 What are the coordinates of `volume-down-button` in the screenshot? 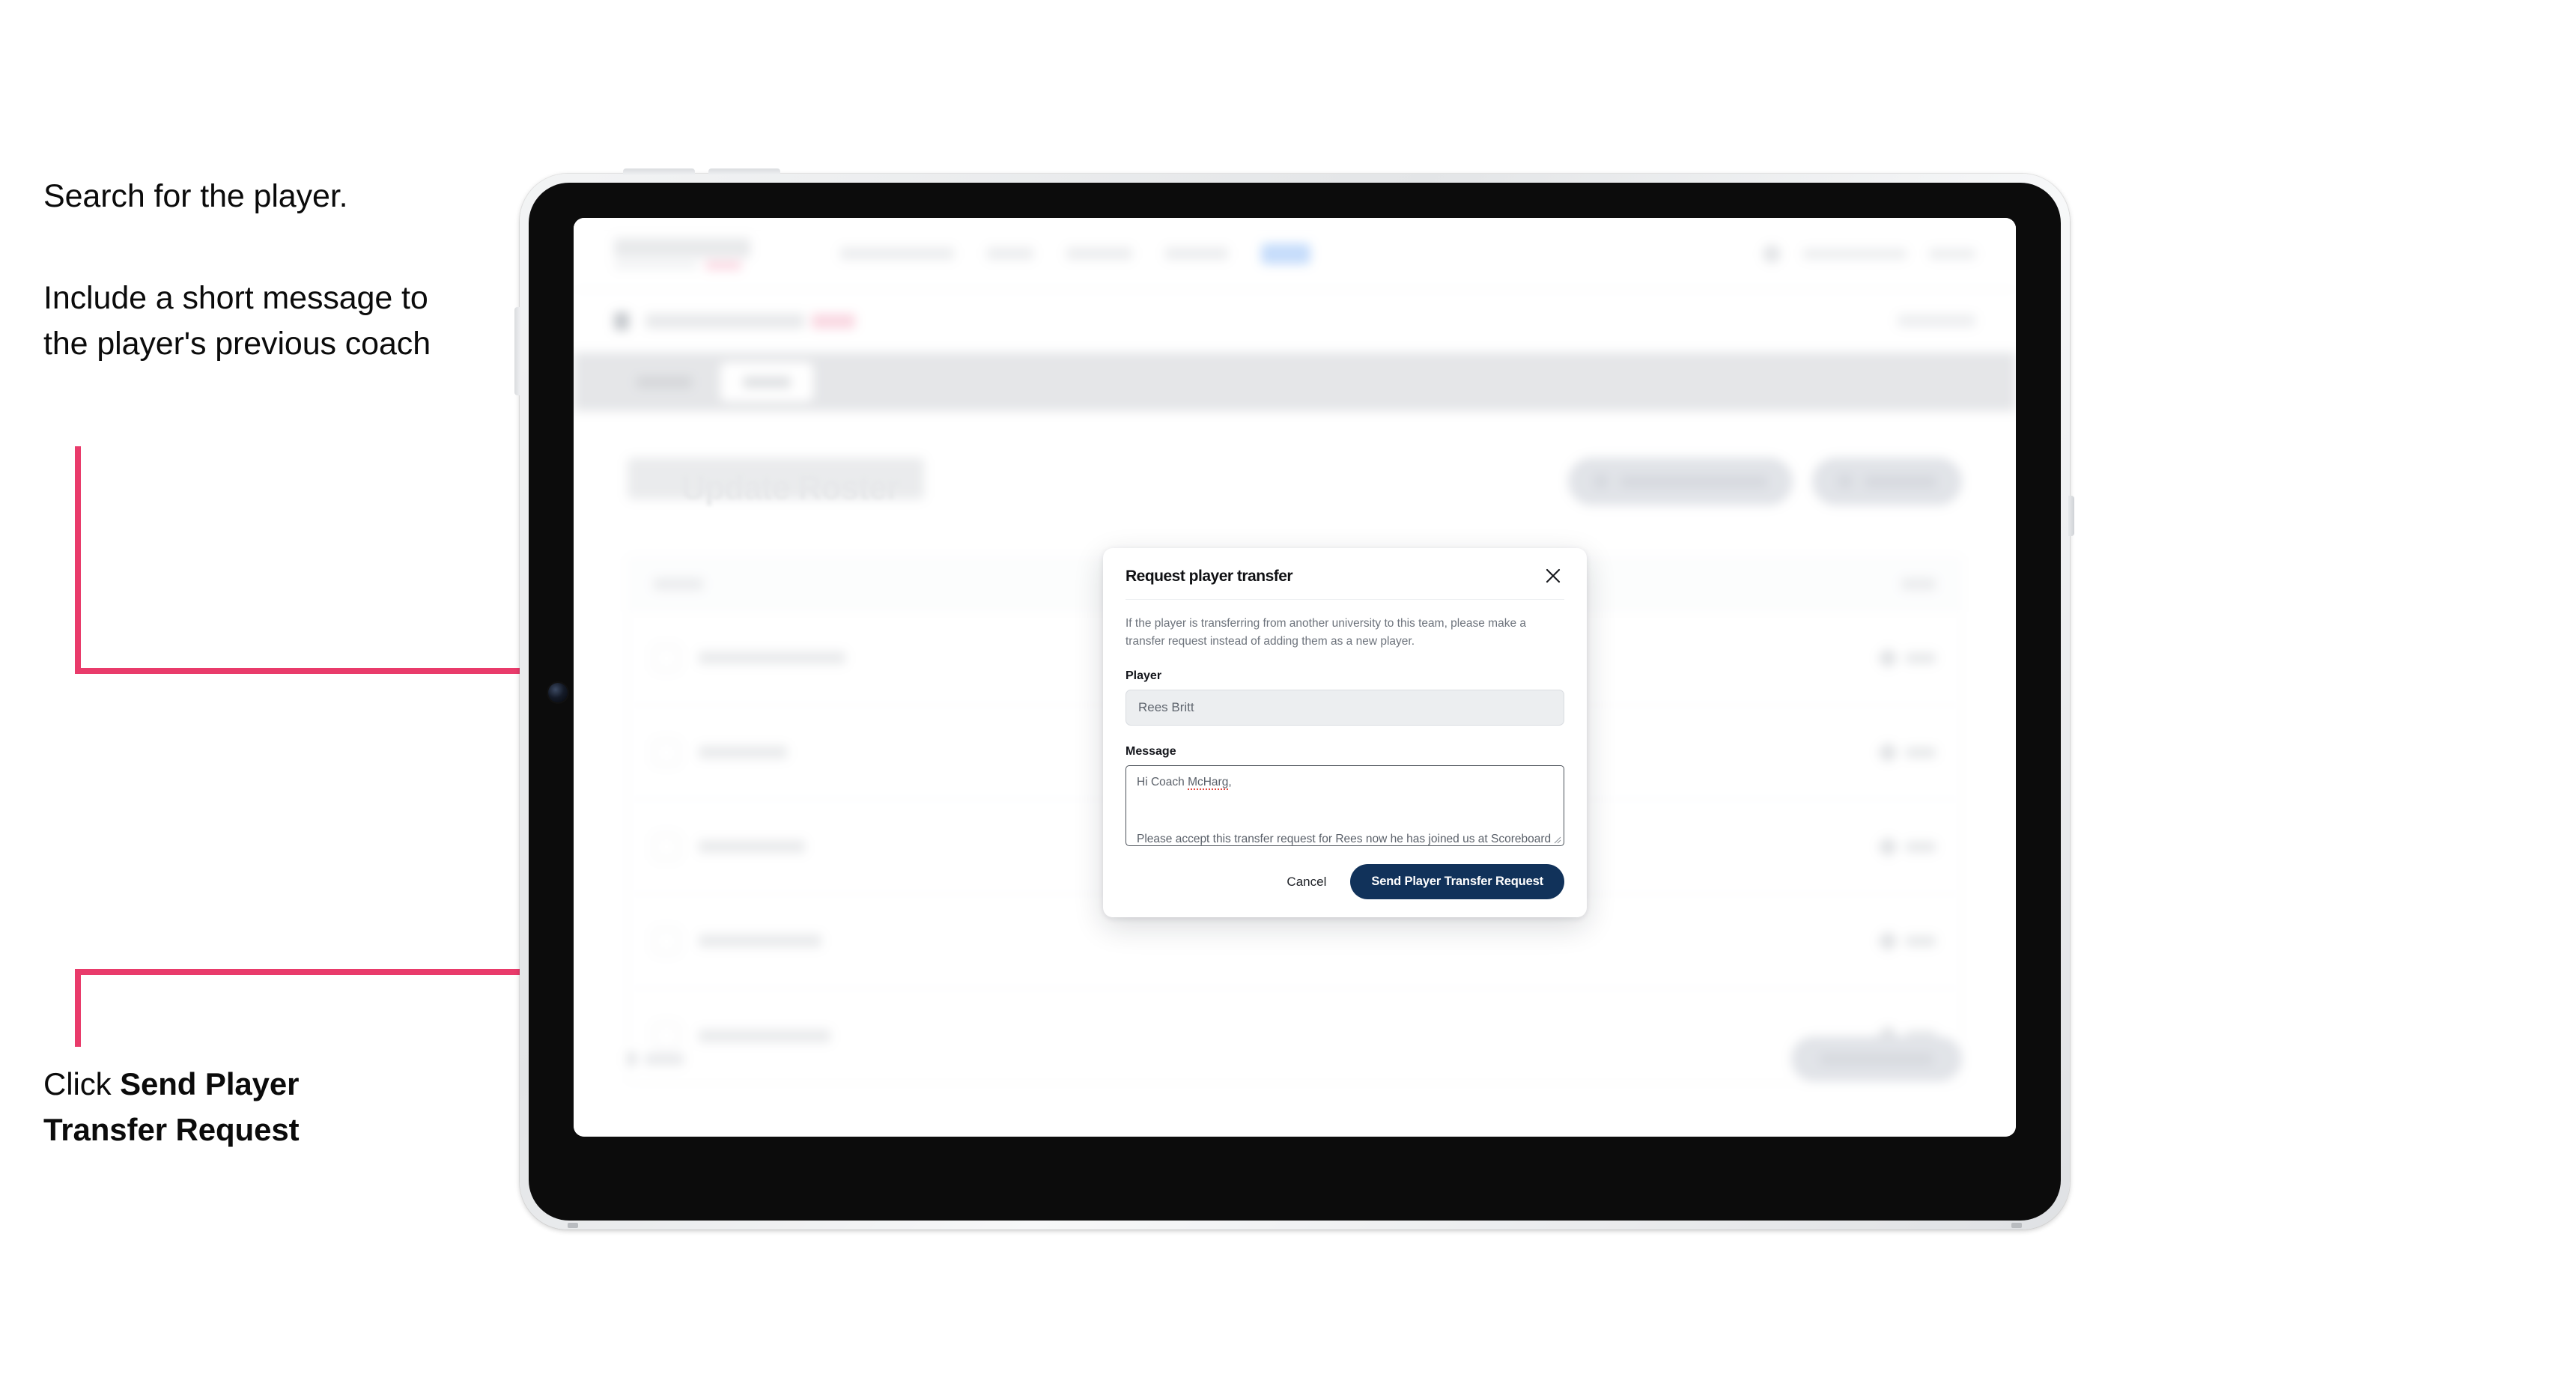 It's located at (744, 171).